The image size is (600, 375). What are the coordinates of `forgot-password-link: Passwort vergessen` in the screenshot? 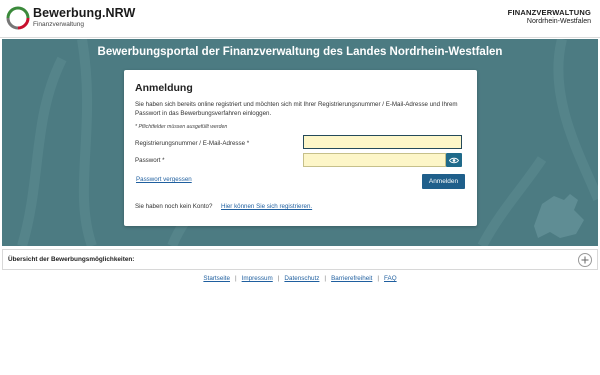 It's located at (164, 179).